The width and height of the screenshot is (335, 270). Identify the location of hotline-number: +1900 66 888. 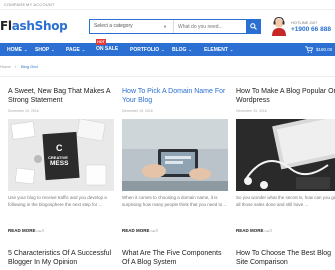
(311, 29).